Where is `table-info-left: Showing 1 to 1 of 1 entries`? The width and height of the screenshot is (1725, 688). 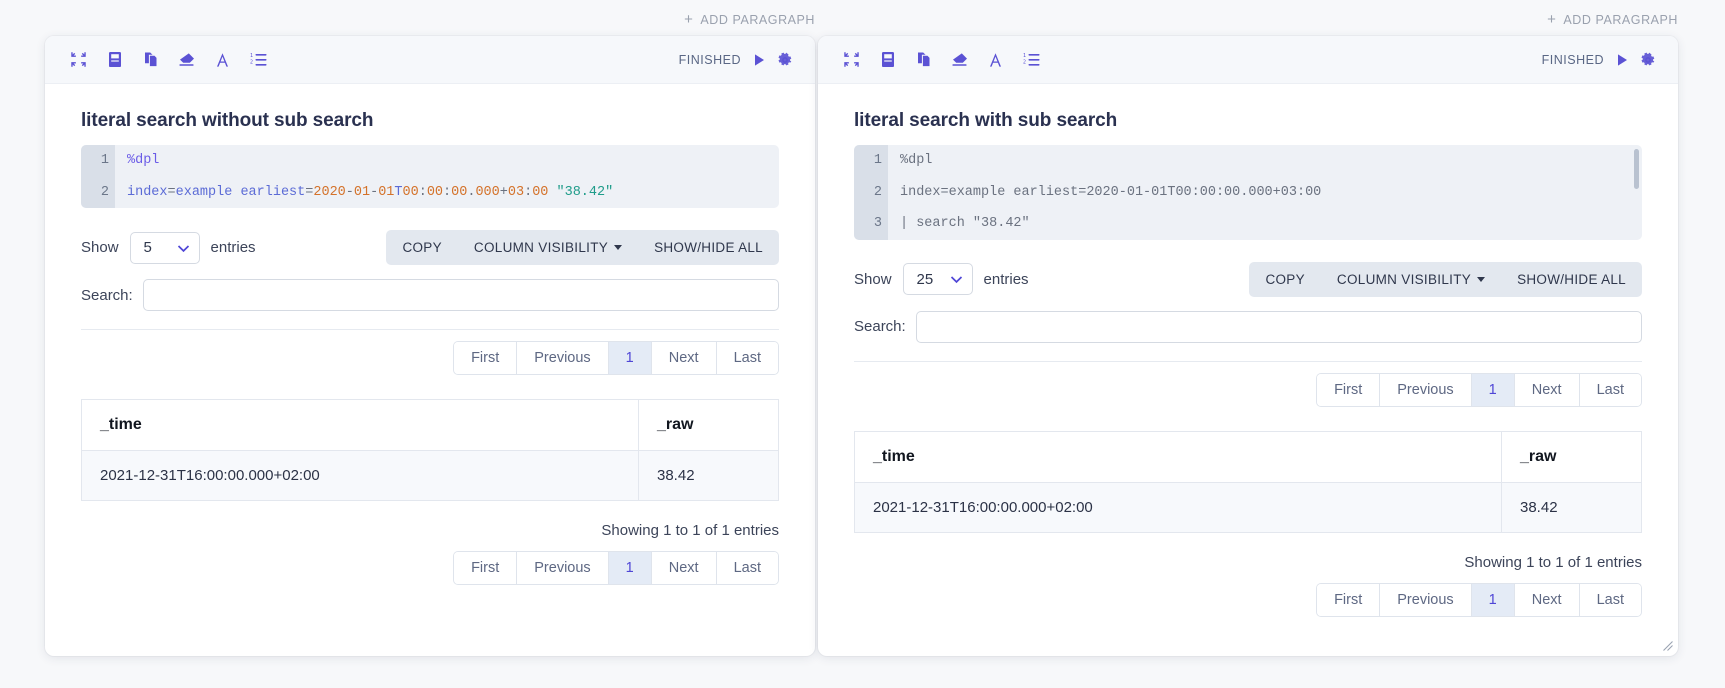
table-info-left: Showing 1 to 1 of 1 entries is located at coordinates (690, 530).